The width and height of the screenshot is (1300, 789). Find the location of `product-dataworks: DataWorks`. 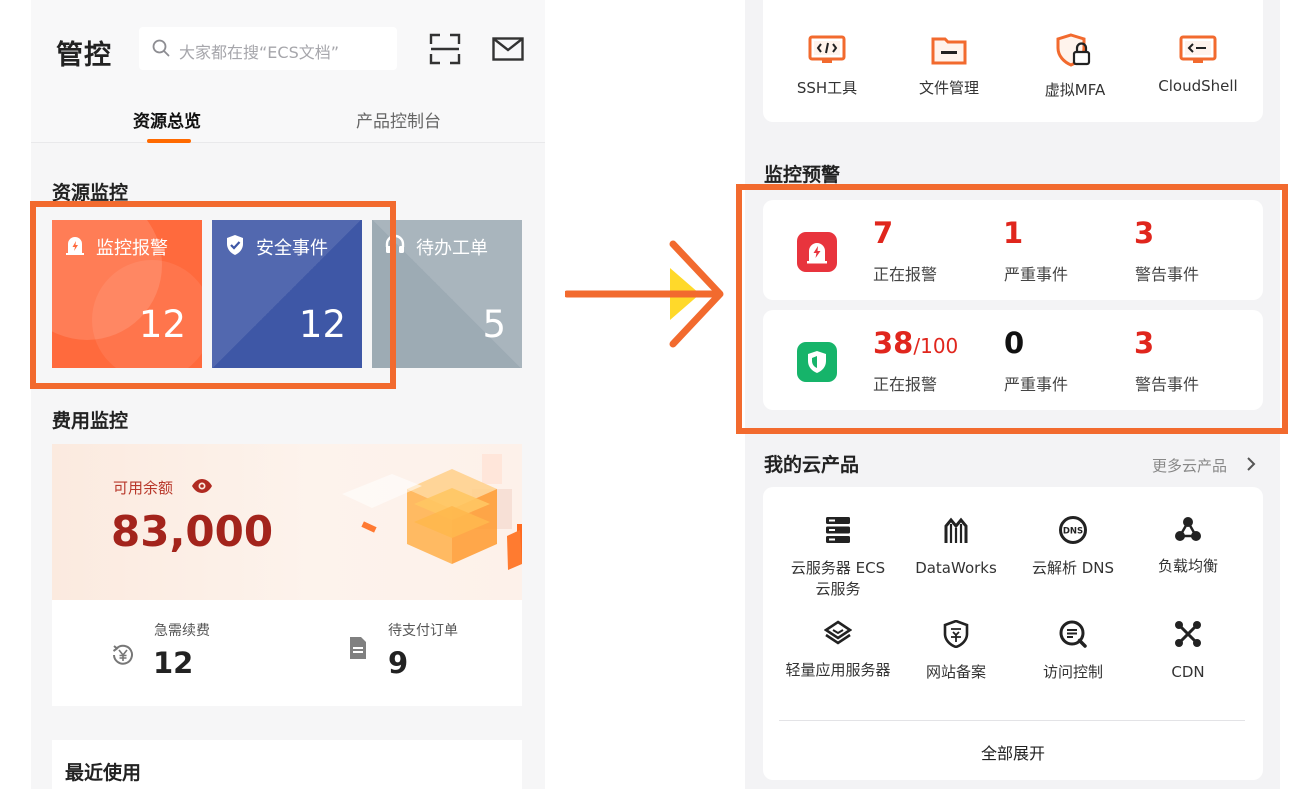

product-dataworks: DataWorks is located at coordinates (956, 547).